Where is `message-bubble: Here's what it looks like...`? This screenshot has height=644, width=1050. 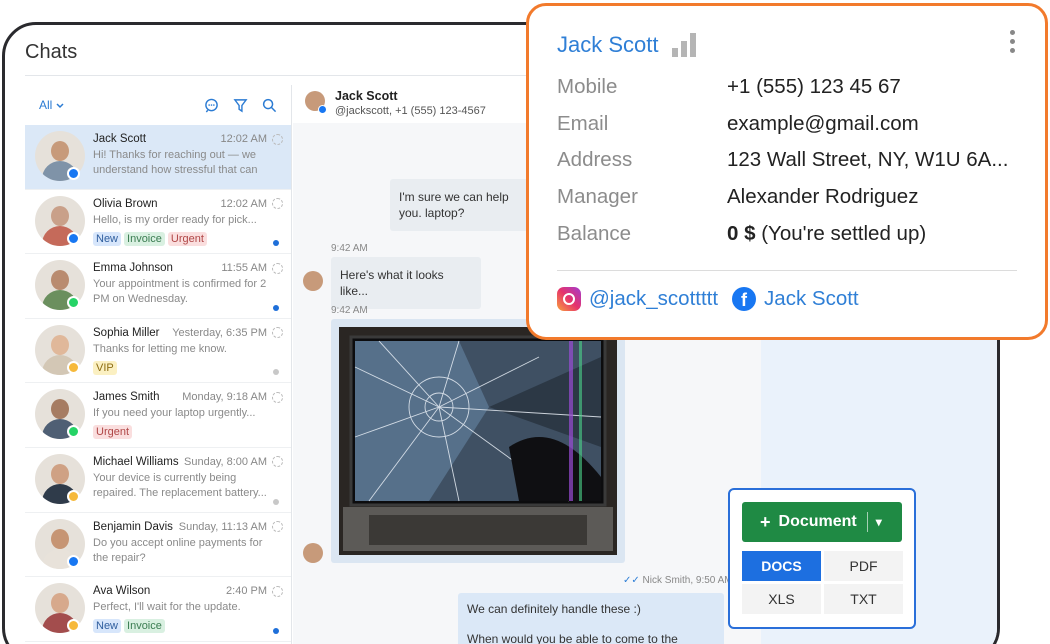 message-bubble: Here's what it looks like... is located at coordinates (406, 283).